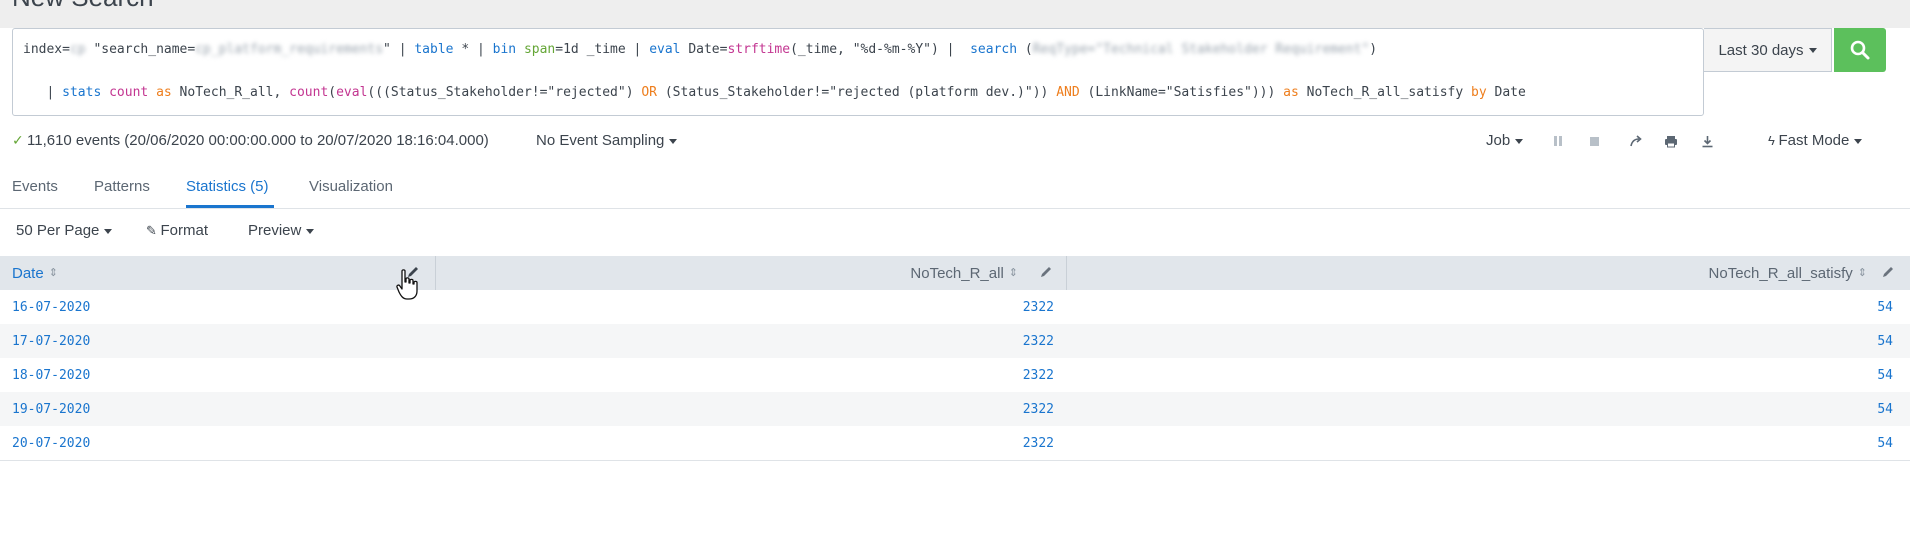 The width and height of the screenshot is (1910, 542). What do you see at coordinates (51, 409) in the screenshot?
I see `date-cell: 19-07-2020` at bounding box center [51, 409].